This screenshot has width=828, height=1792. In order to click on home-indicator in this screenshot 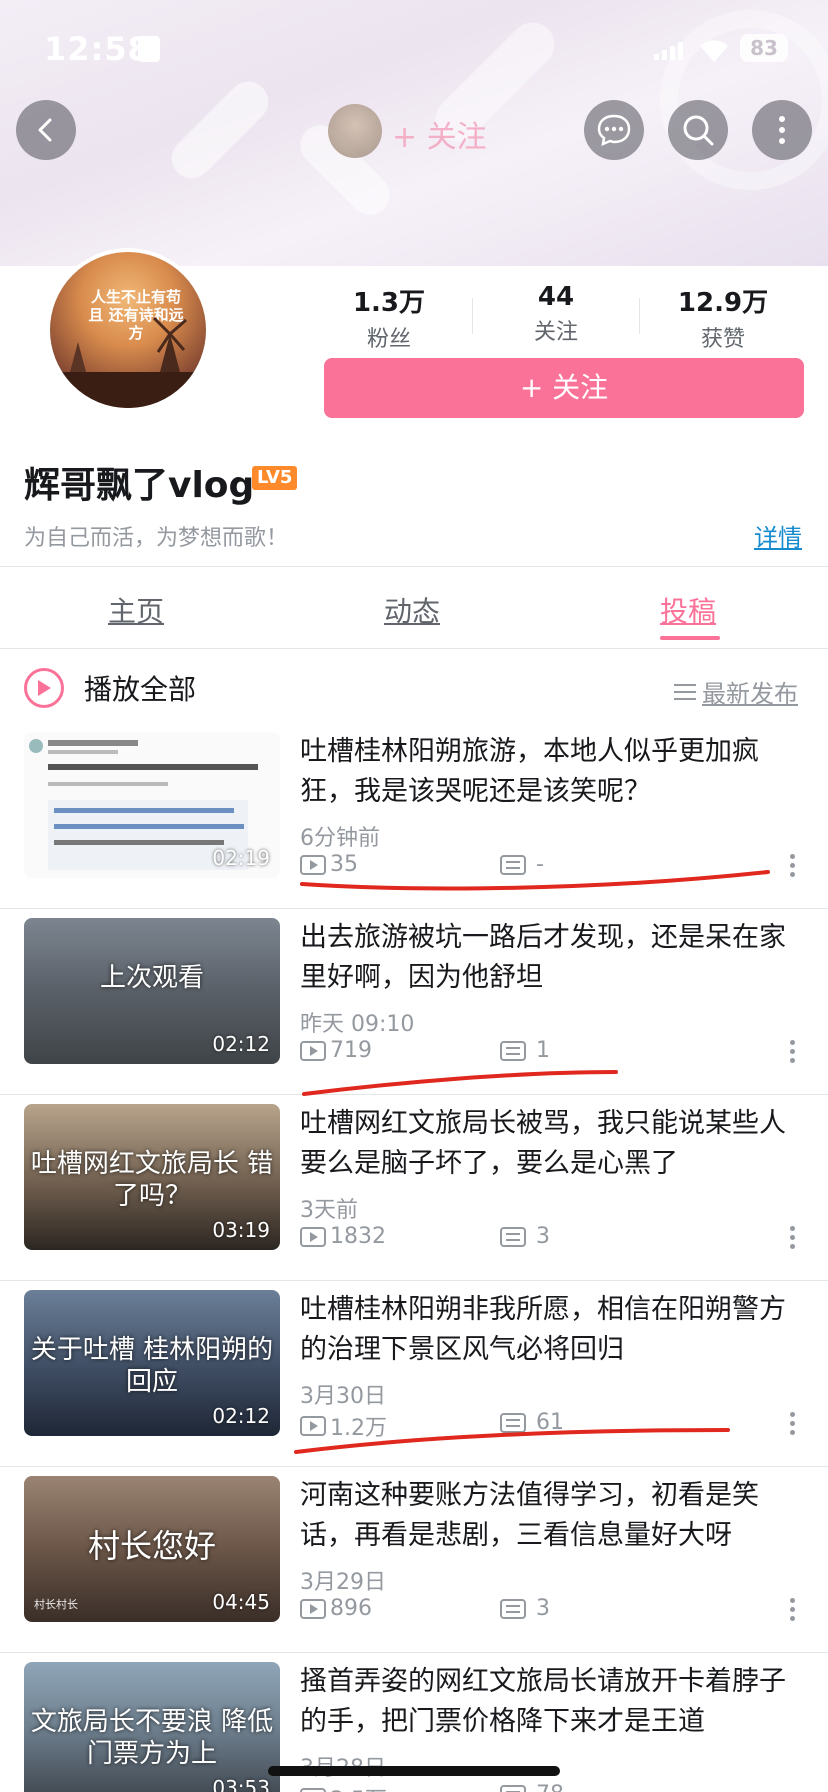, I will do `click(414, 1771)`.